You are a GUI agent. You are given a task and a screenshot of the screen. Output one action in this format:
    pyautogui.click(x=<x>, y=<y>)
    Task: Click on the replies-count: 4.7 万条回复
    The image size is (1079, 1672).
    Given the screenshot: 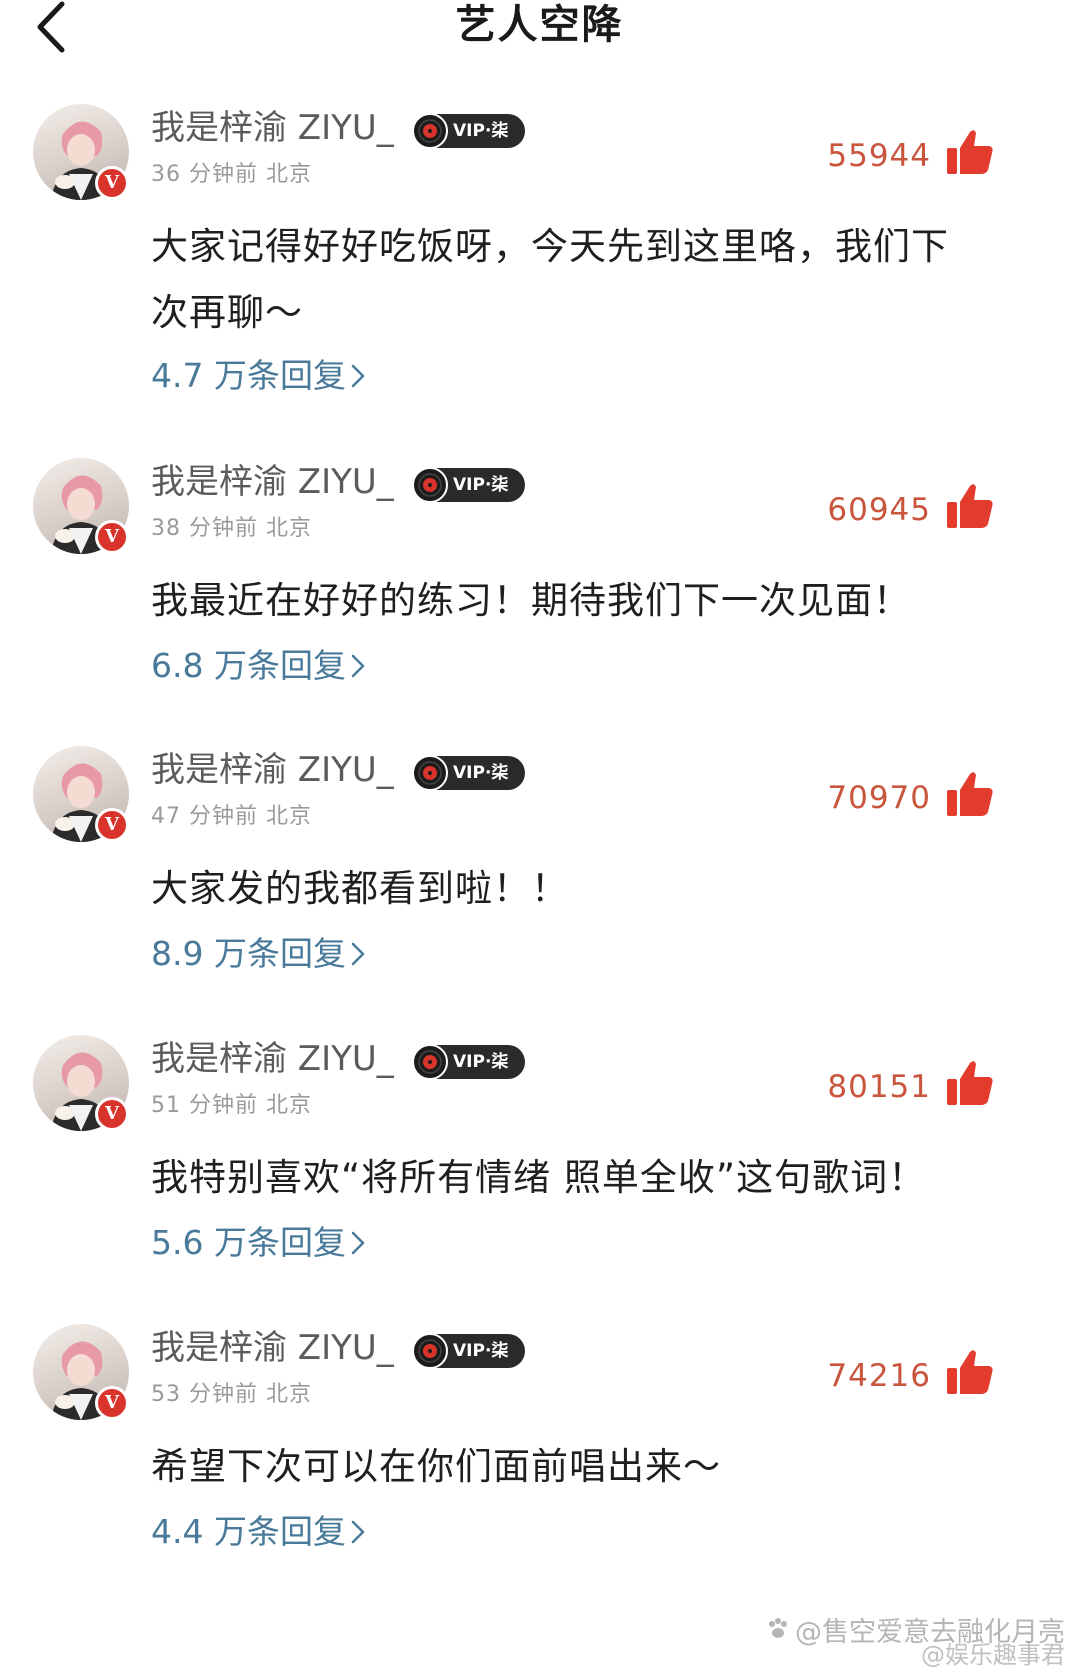 What is the action you would take?
    pyautogui.click(x=248, y=375)
    